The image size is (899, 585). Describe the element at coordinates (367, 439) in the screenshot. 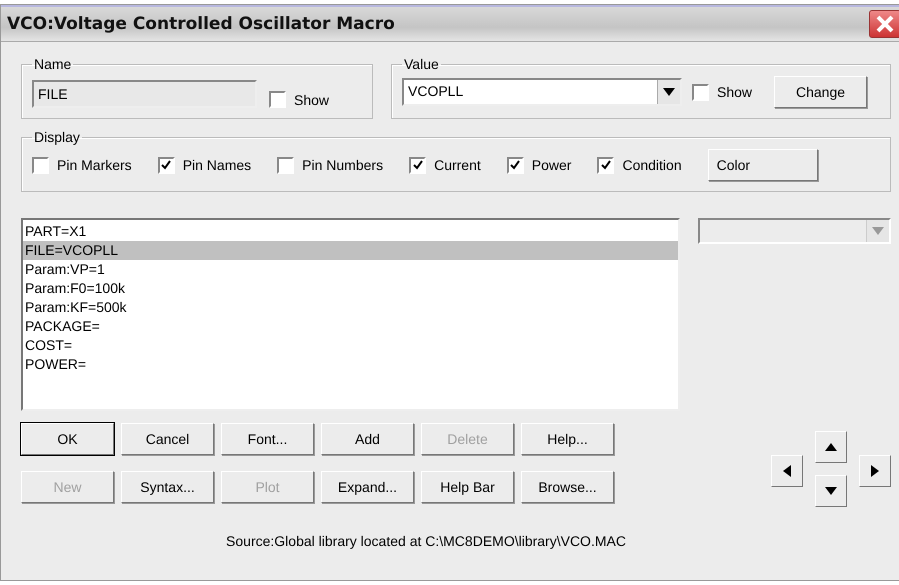

I see `dialog-button: Add` at that location.